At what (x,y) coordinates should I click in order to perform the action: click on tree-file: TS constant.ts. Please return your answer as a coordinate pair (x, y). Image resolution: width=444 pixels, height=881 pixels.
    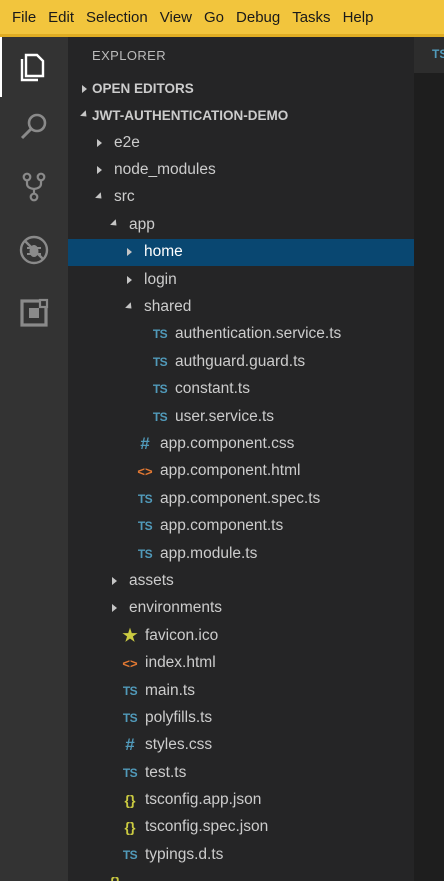
    Looking at the image, I should click on (241, 389).